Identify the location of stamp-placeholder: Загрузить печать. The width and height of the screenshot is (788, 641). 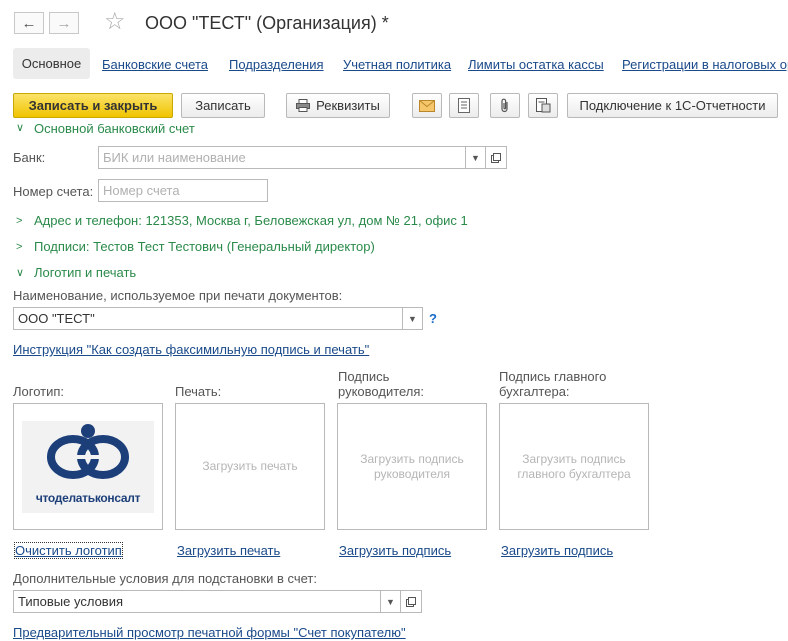
(250, 466).